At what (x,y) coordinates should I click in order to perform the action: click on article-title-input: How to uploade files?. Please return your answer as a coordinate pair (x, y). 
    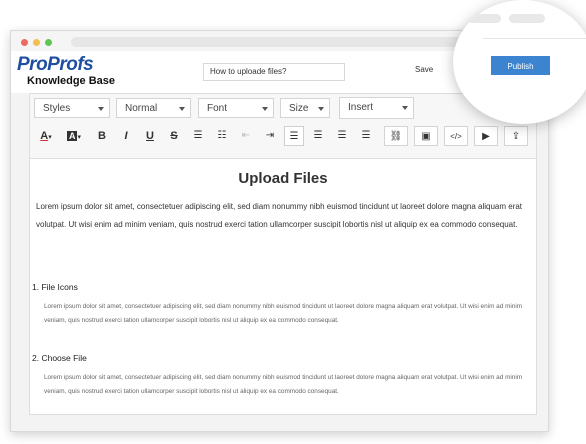
    Looking at the image, I should click on (274, 72).